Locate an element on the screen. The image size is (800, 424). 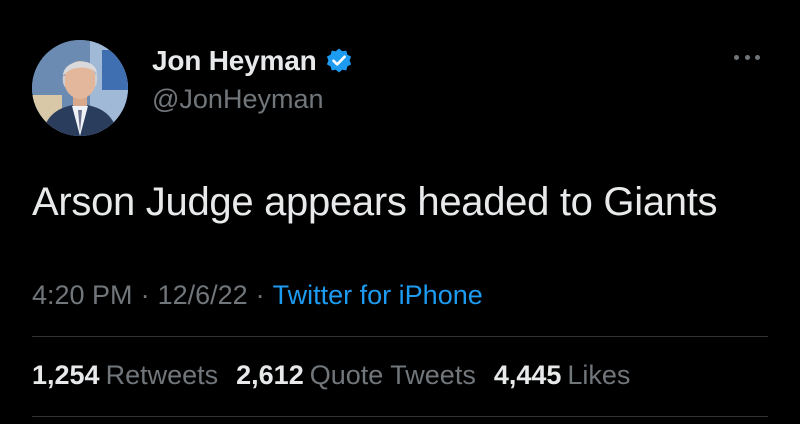
retweets-stat: 1,254 Retweets is located at coordinates (125, 375).